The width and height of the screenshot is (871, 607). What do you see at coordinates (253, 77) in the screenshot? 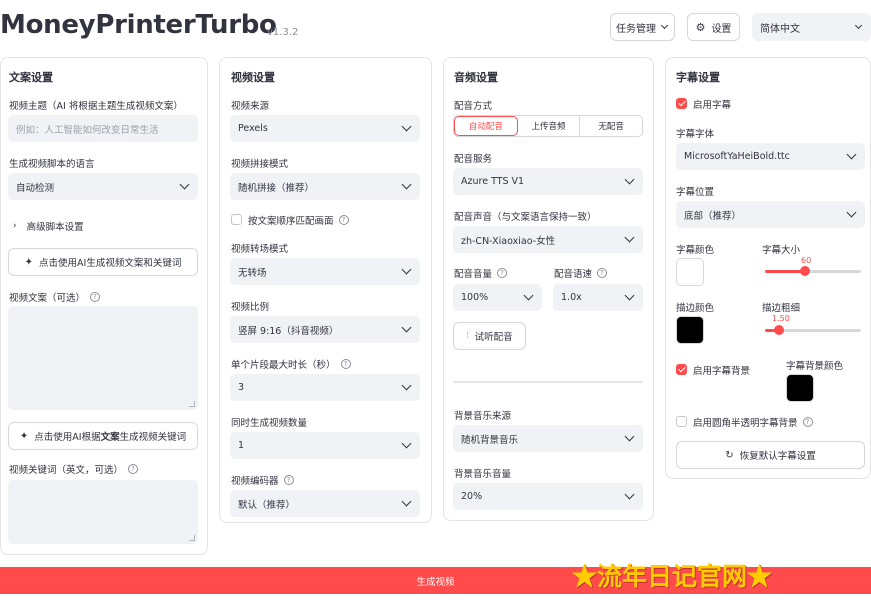
I see `video-panel-title: 视频设置` at bounding box center [253, 77].